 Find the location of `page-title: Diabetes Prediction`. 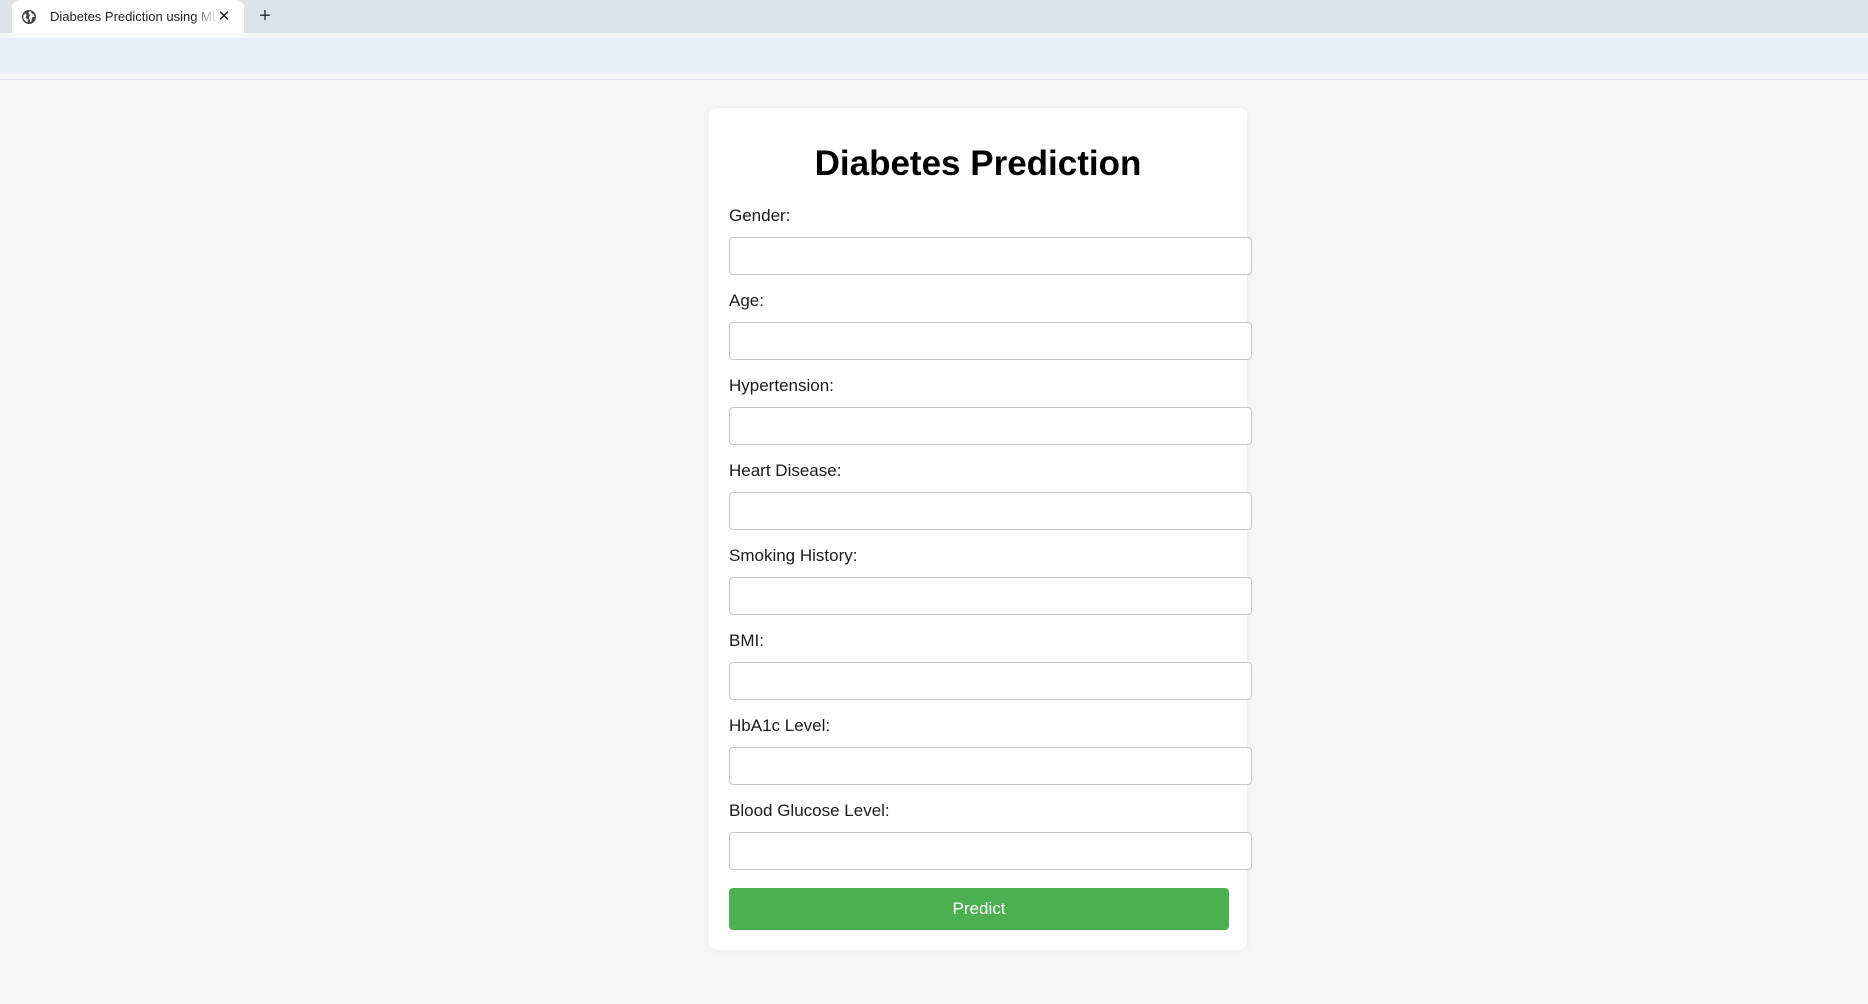

page-title: Diabetes Prediction is located at coordinates (978, 163).